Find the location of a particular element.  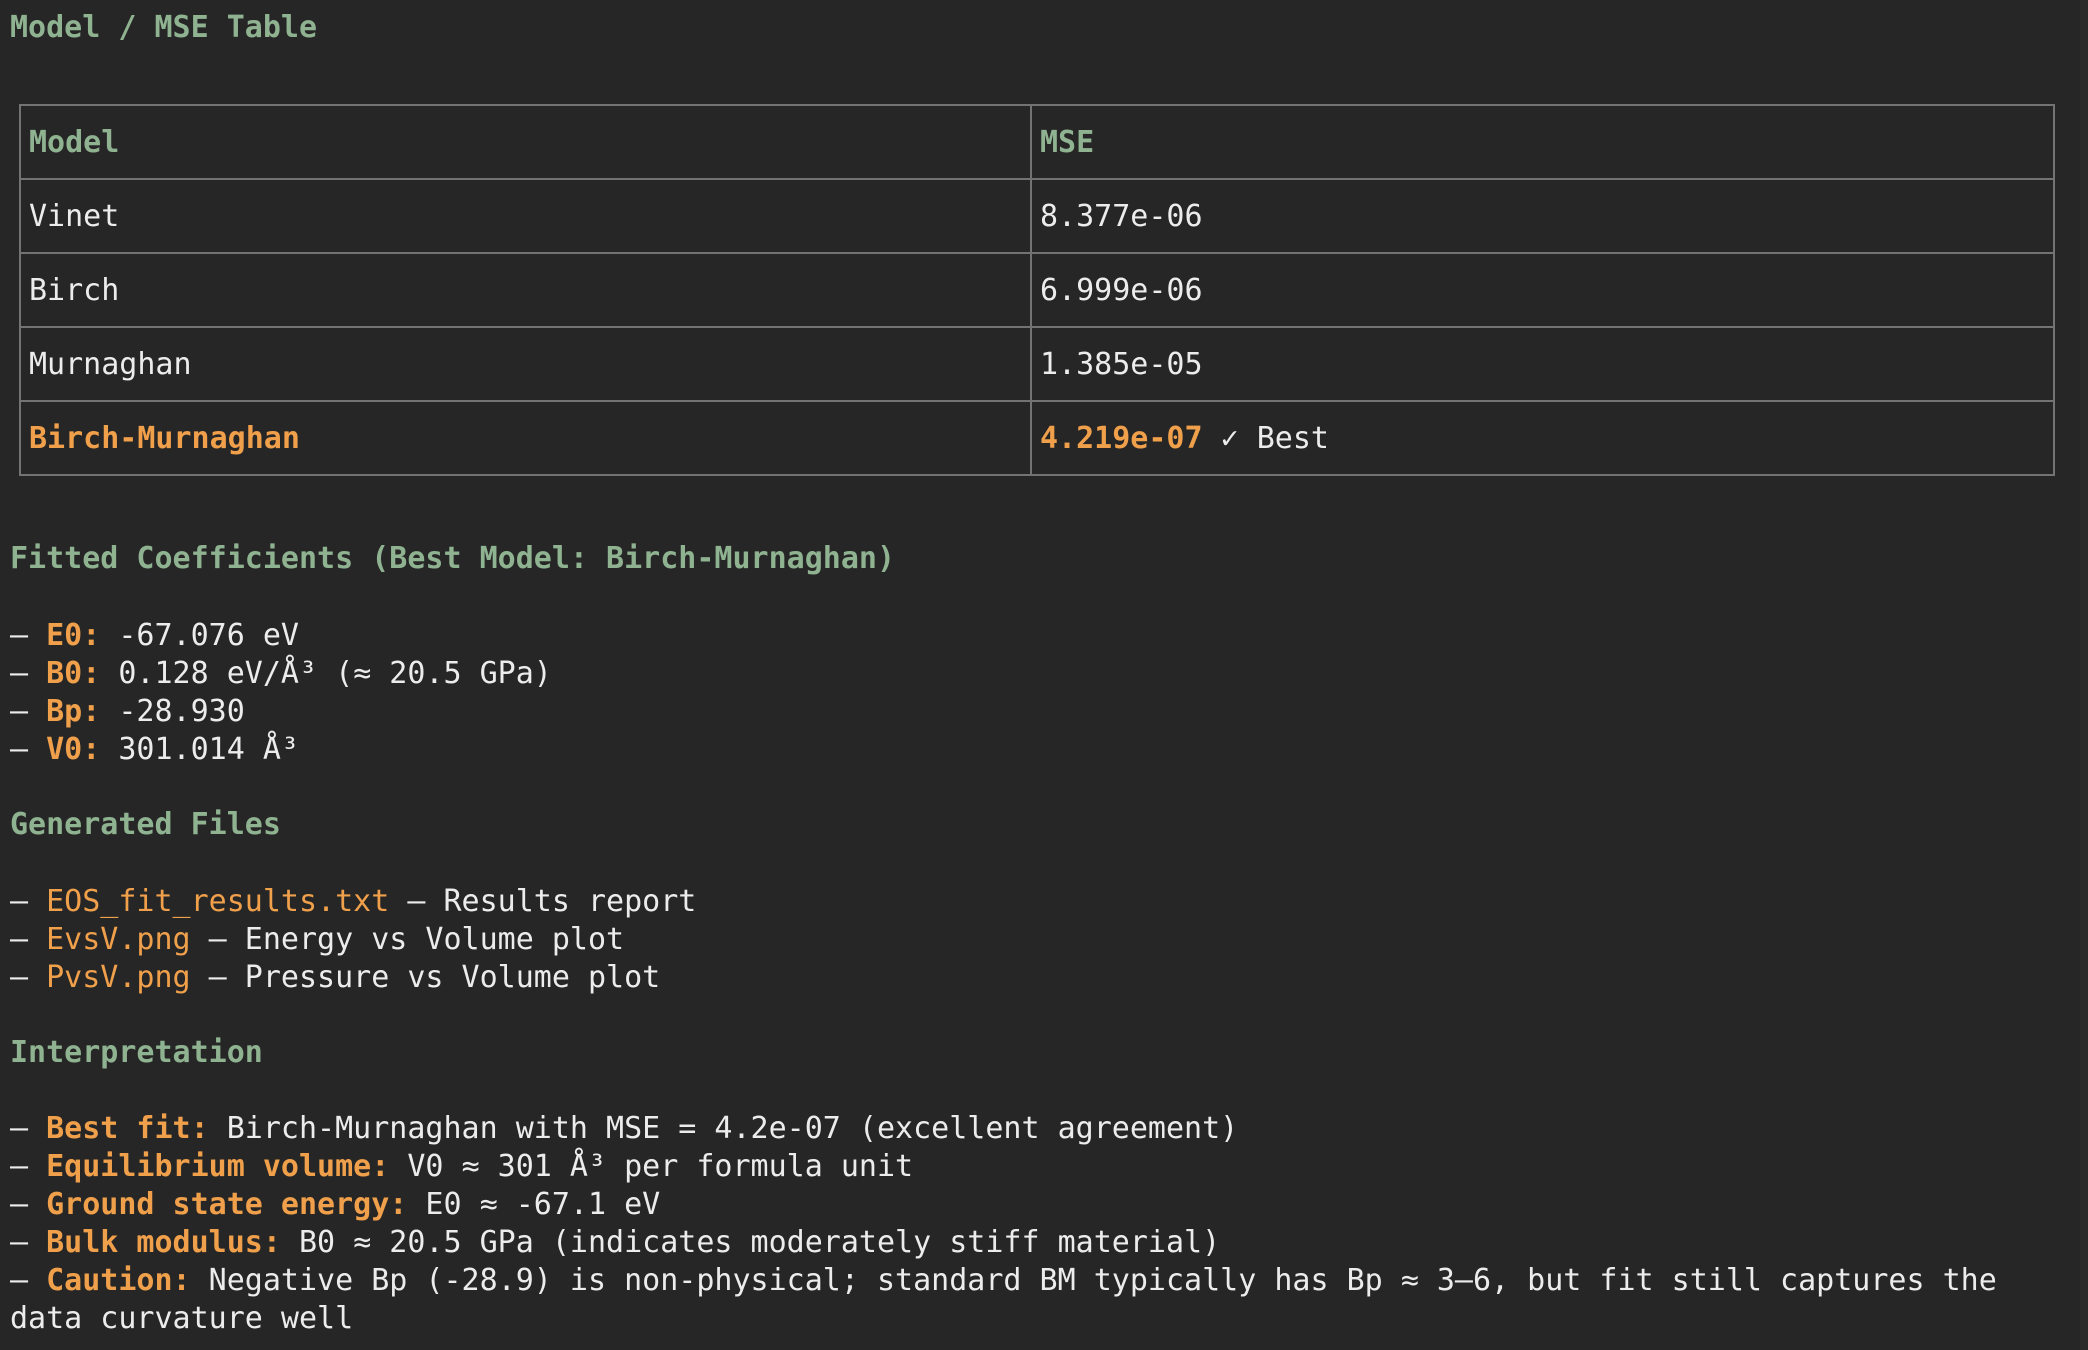

list-item: – Bp: -28.930 is located at coordinates (127, 711).